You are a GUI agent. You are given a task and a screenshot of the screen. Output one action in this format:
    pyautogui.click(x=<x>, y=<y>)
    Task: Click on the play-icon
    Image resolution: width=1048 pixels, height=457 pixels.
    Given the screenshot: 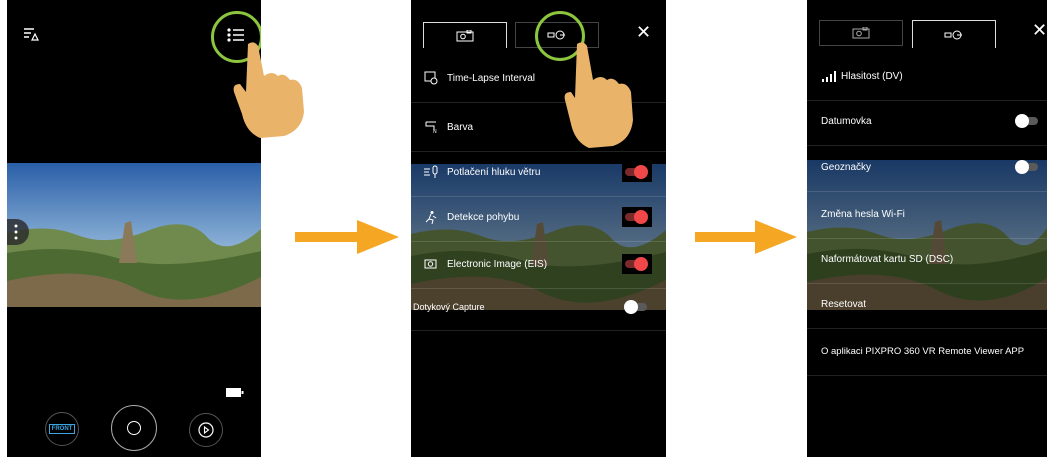 What is the action you would take?
    pyautogui.click(x=206, y=430)
    